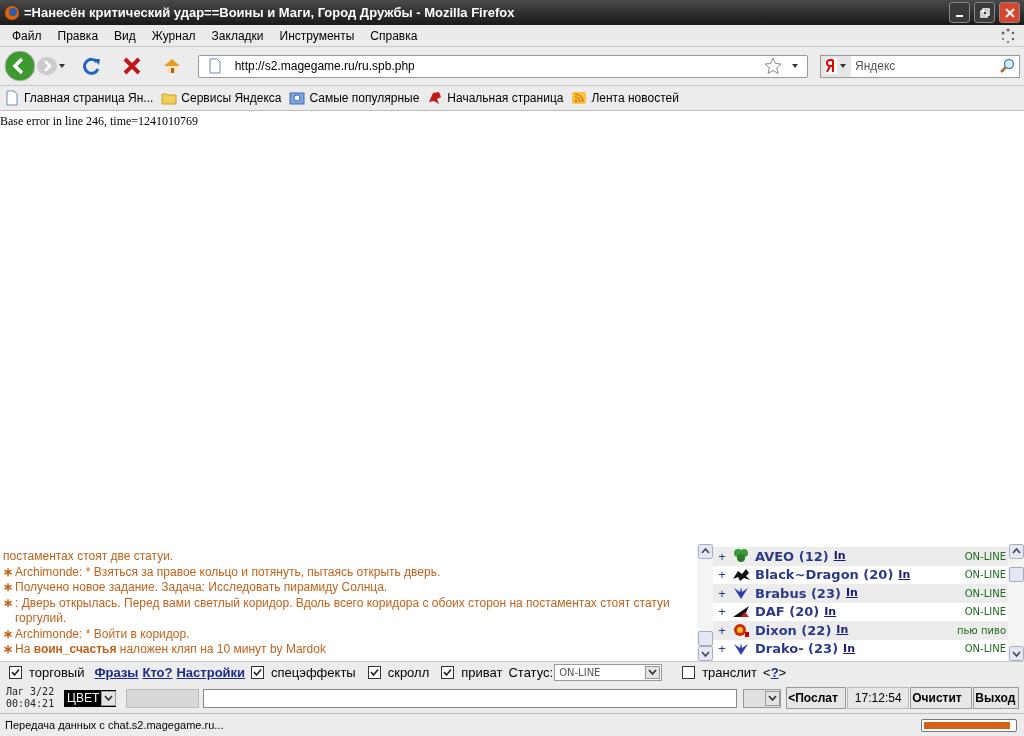 The width and height of the screenshot is (1024, 736). I want to click on address-field: http://s2.magegame.ru/ru.spb.php, so click(502, 66).